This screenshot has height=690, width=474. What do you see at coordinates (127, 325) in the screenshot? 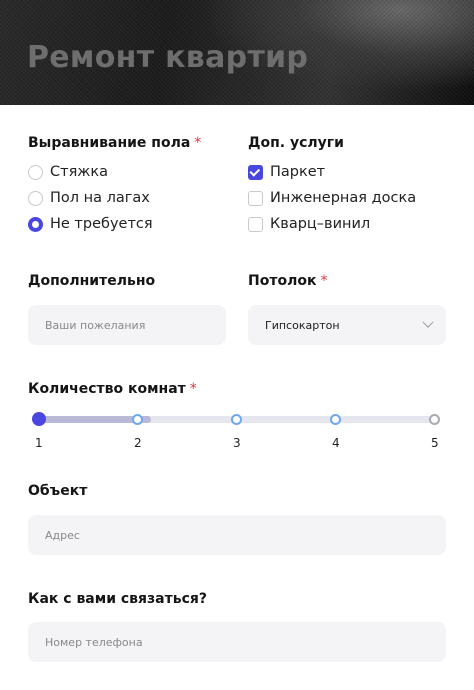
I see `wishes-input: Ваши пожелания` at bounding box center [127, 325].